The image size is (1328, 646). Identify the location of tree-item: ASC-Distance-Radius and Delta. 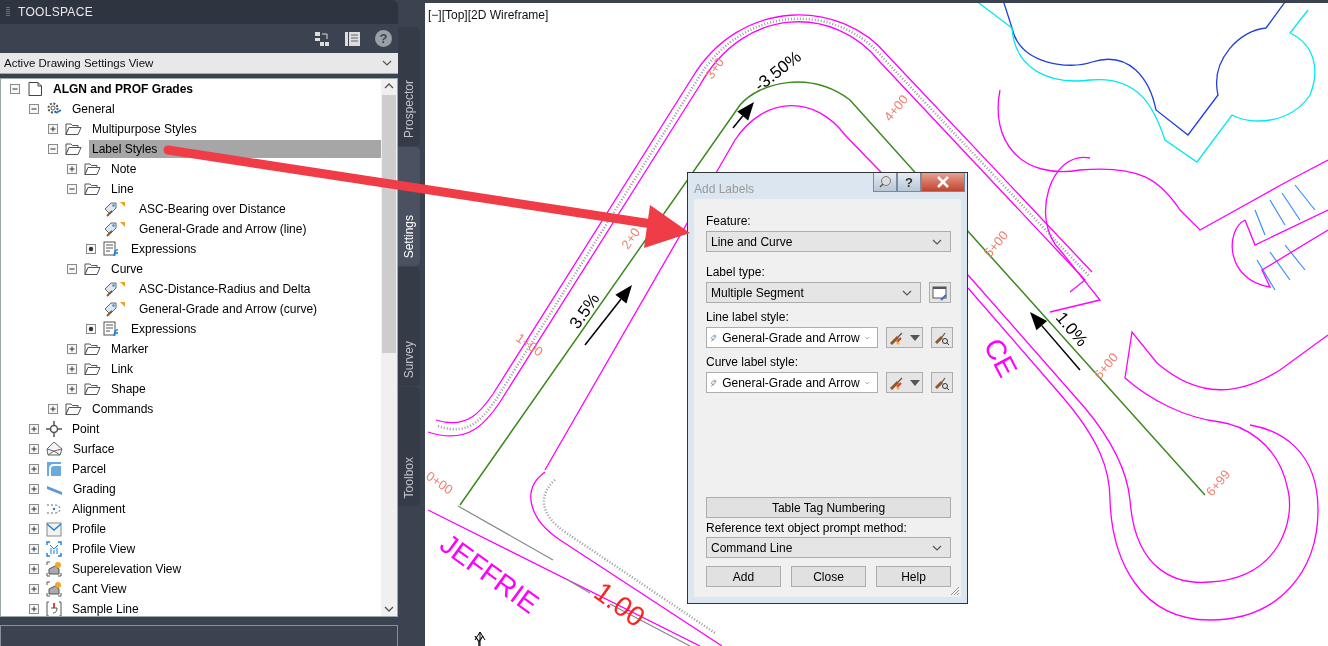
(225, 289).